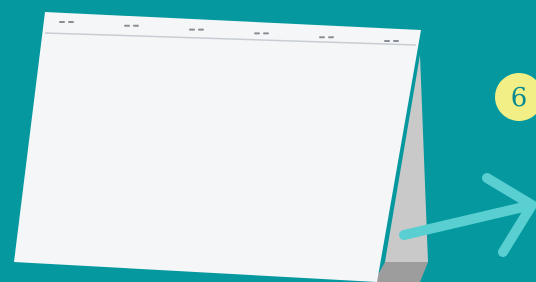  What do you see at coordinates (519, 98) in the screenshot?
I see `step-badge-number: 6` at bounding box center [519, 98].